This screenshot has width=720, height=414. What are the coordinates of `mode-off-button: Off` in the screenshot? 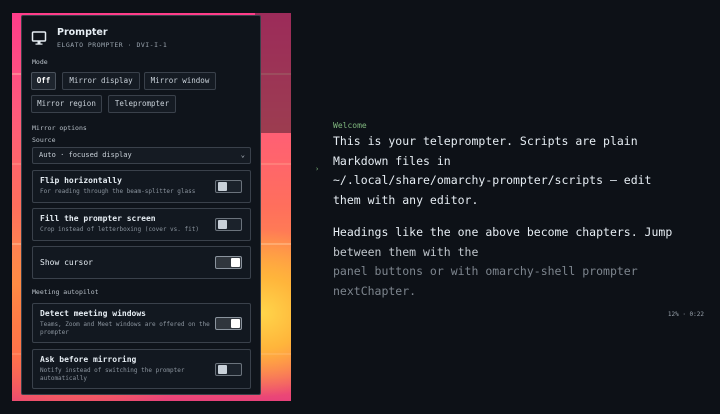 It's located at (43, 81).